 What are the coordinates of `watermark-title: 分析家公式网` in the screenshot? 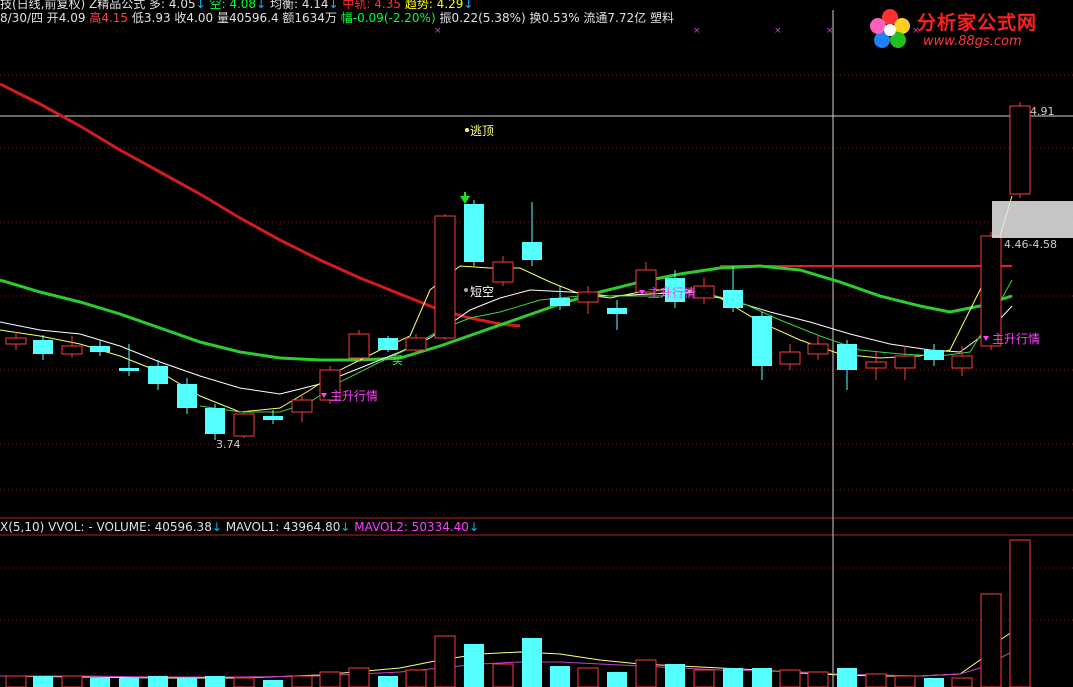 It's located at (977, 23).